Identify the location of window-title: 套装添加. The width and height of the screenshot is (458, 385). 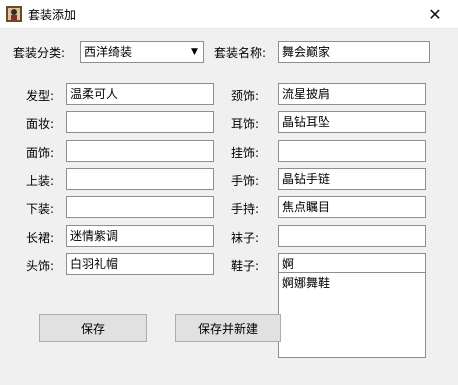
(52, 15).